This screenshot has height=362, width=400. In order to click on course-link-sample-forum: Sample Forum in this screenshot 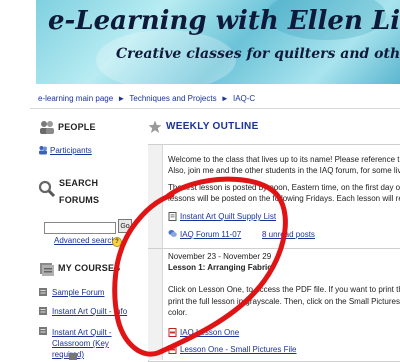, I will do `click(78, 292)`.